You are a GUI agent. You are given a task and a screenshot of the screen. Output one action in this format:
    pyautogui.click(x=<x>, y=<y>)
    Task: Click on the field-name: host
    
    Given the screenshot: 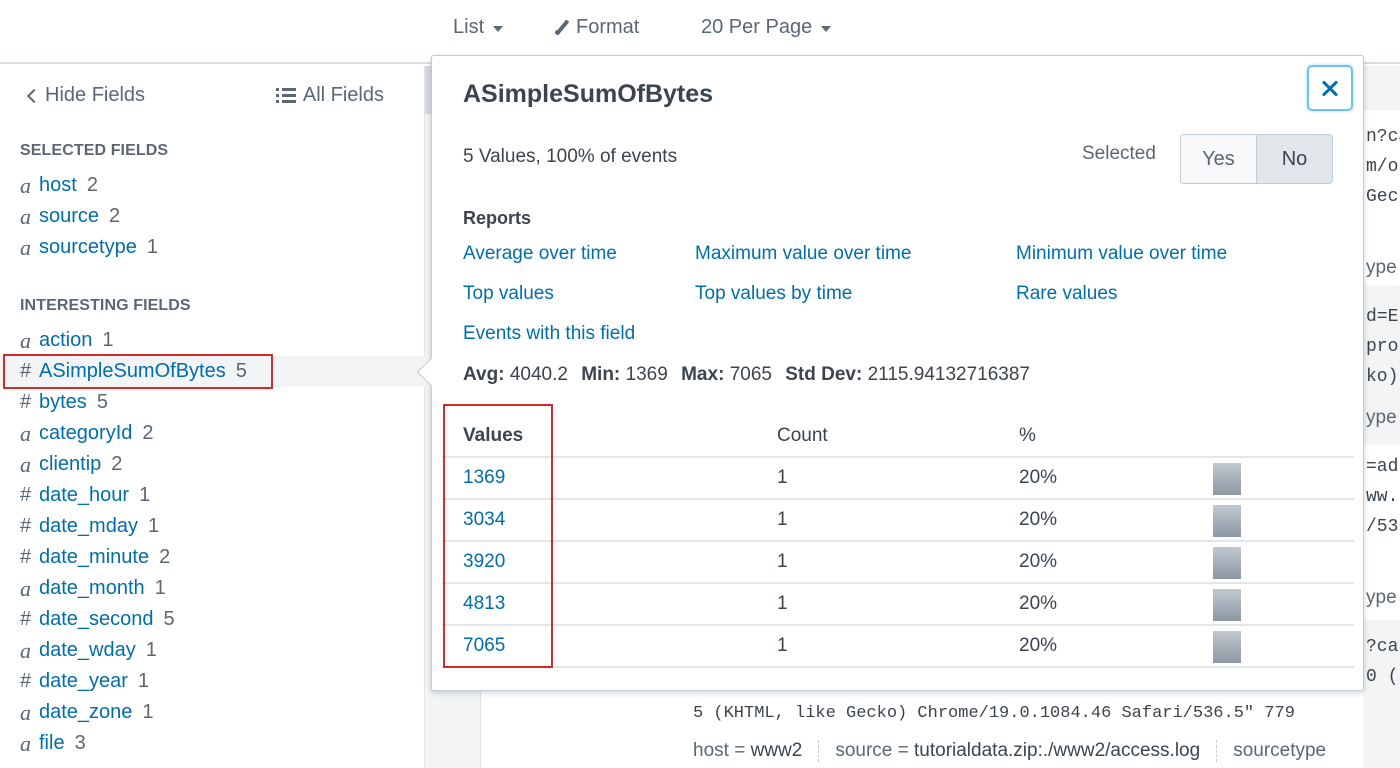 What is the action you would take?
    pyautogui.click(x=58, y=185)
    